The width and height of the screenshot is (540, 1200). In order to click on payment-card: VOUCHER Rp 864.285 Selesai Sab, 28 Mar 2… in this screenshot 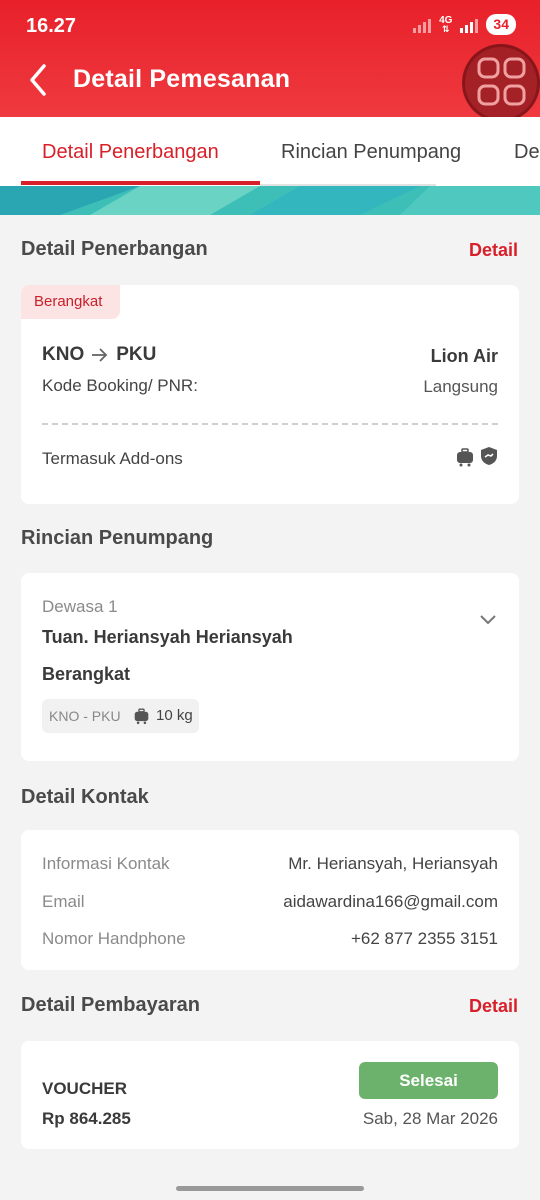, I will do `click(270, 1095)`.